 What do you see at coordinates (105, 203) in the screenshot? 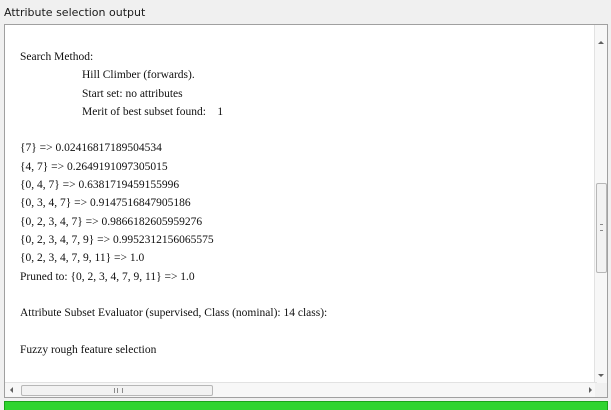
I see `subset-line: {0, 3, 4, 7} => 0.9147516847905186` at bounding box center [105, 203].